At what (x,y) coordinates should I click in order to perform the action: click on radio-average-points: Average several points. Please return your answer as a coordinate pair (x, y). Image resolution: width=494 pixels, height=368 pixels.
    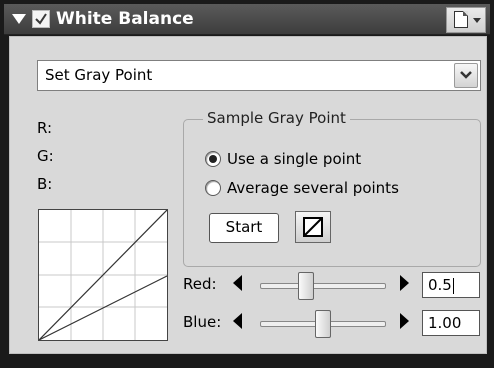
    Looking at the image, I should click on (302, 188).